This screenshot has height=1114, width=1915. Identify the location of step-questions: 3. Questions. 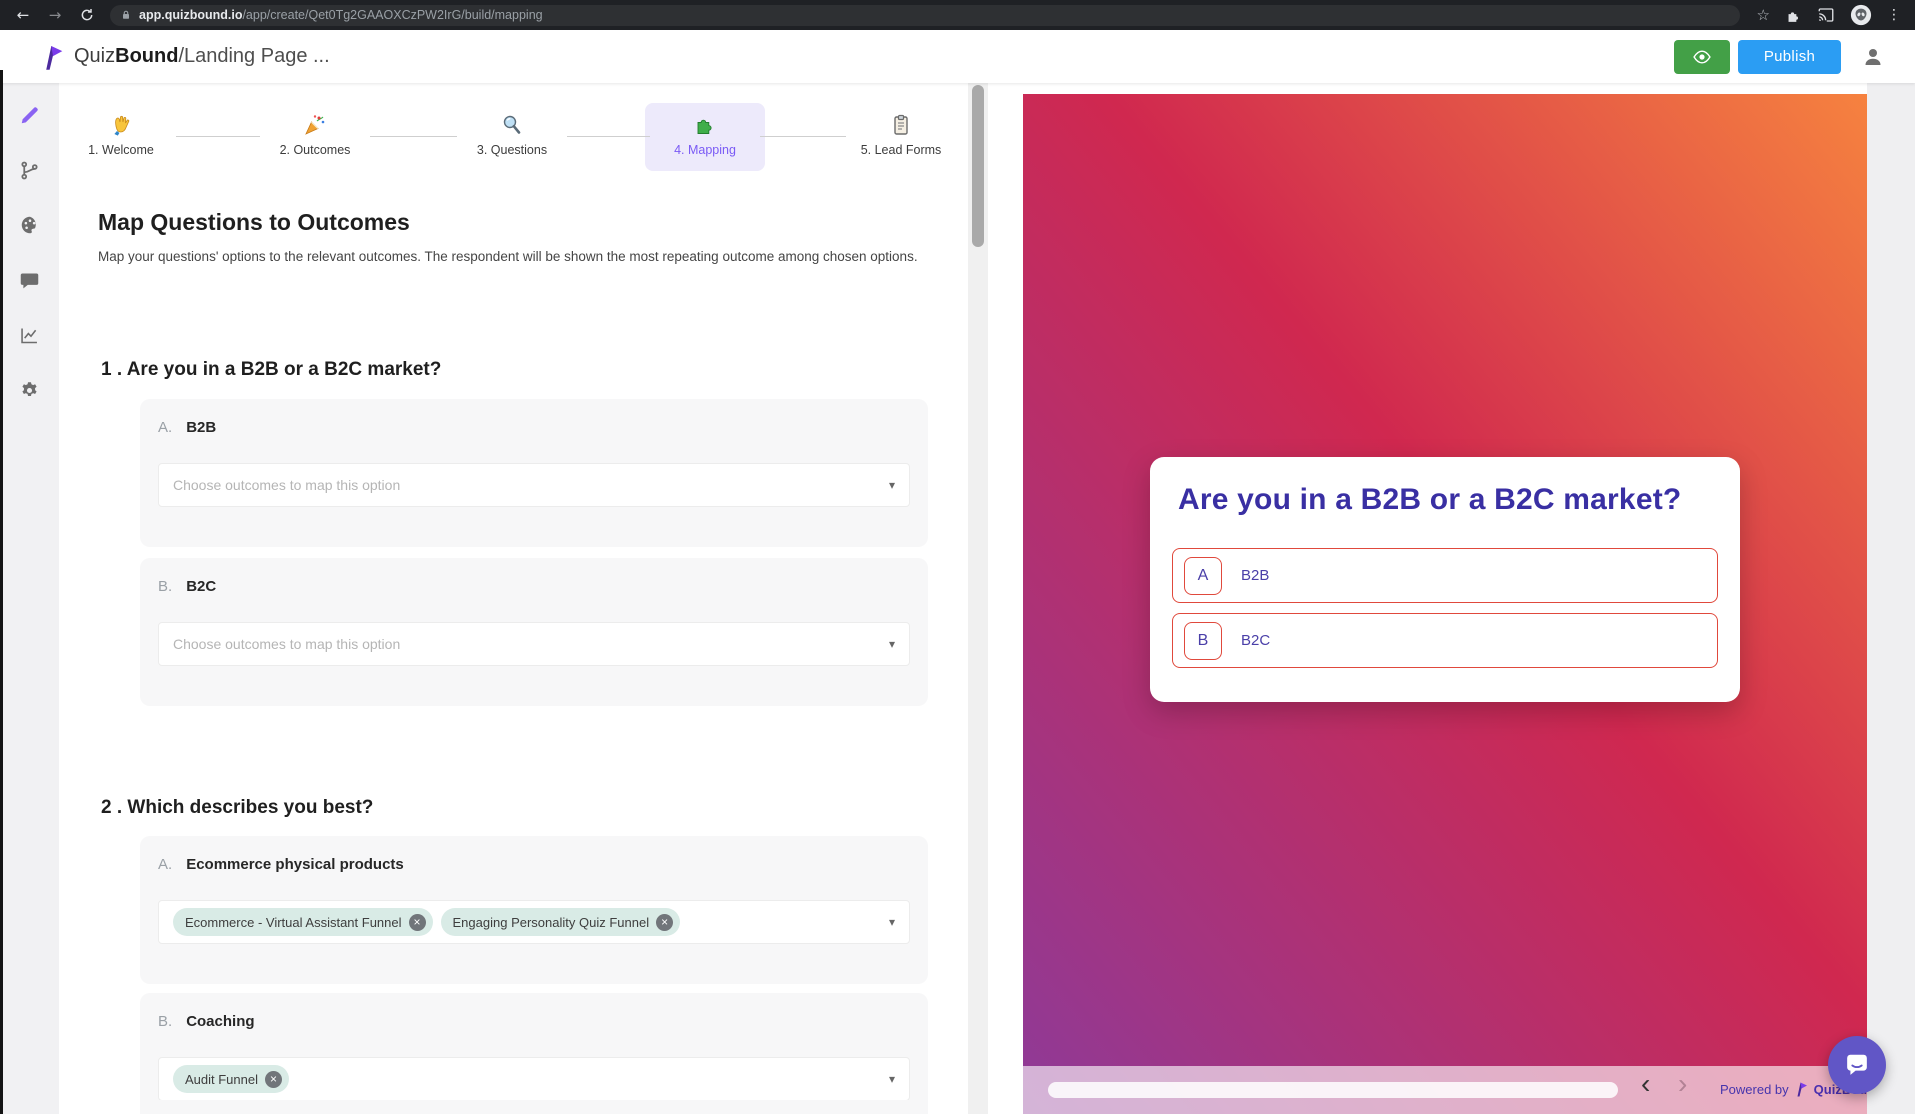
(512, 137).